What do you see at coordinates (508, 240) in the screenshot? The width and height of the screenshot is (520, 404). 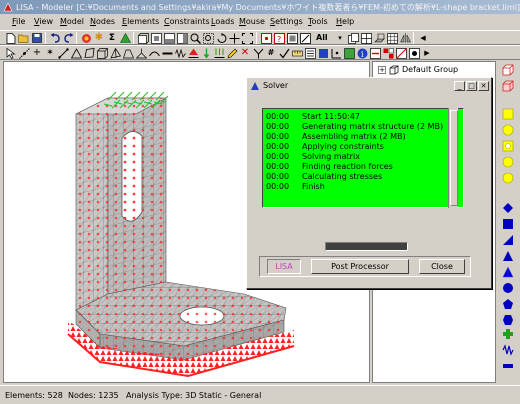 I see `blue-wedge-icon` at bounding box center [508, 240].